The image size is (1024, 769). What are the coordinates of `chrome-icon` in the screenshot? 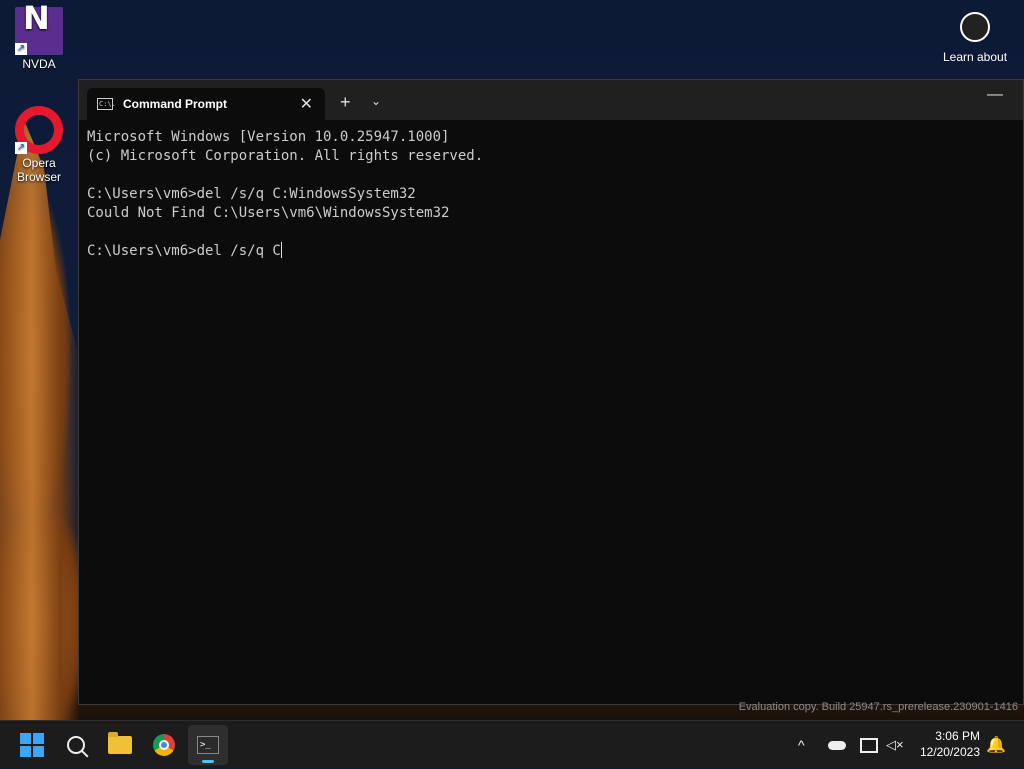 It's located at (164, 745).